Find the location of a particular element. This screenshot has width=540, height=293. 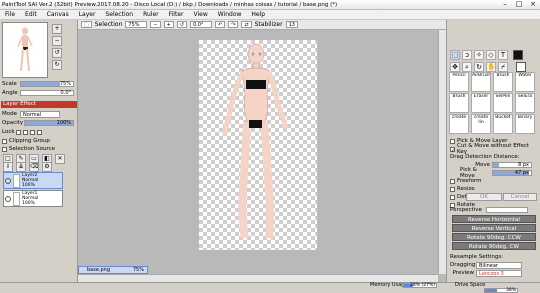

move-icon: ✥ is located at coordinates (455, 67).